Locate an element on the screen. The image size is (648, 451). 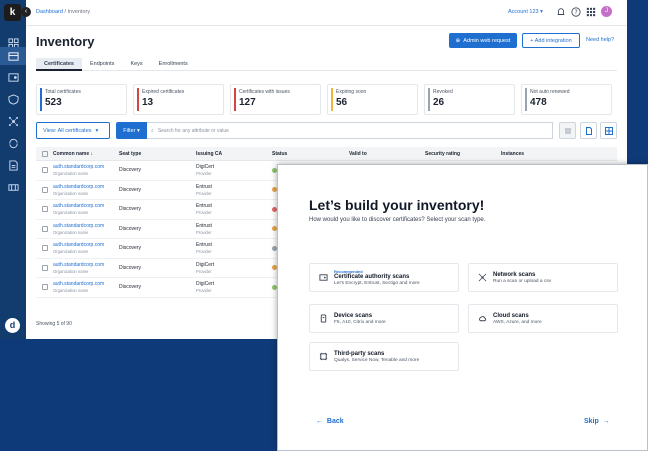
arrow-right-icon: → is located at coordinates (606, 421).